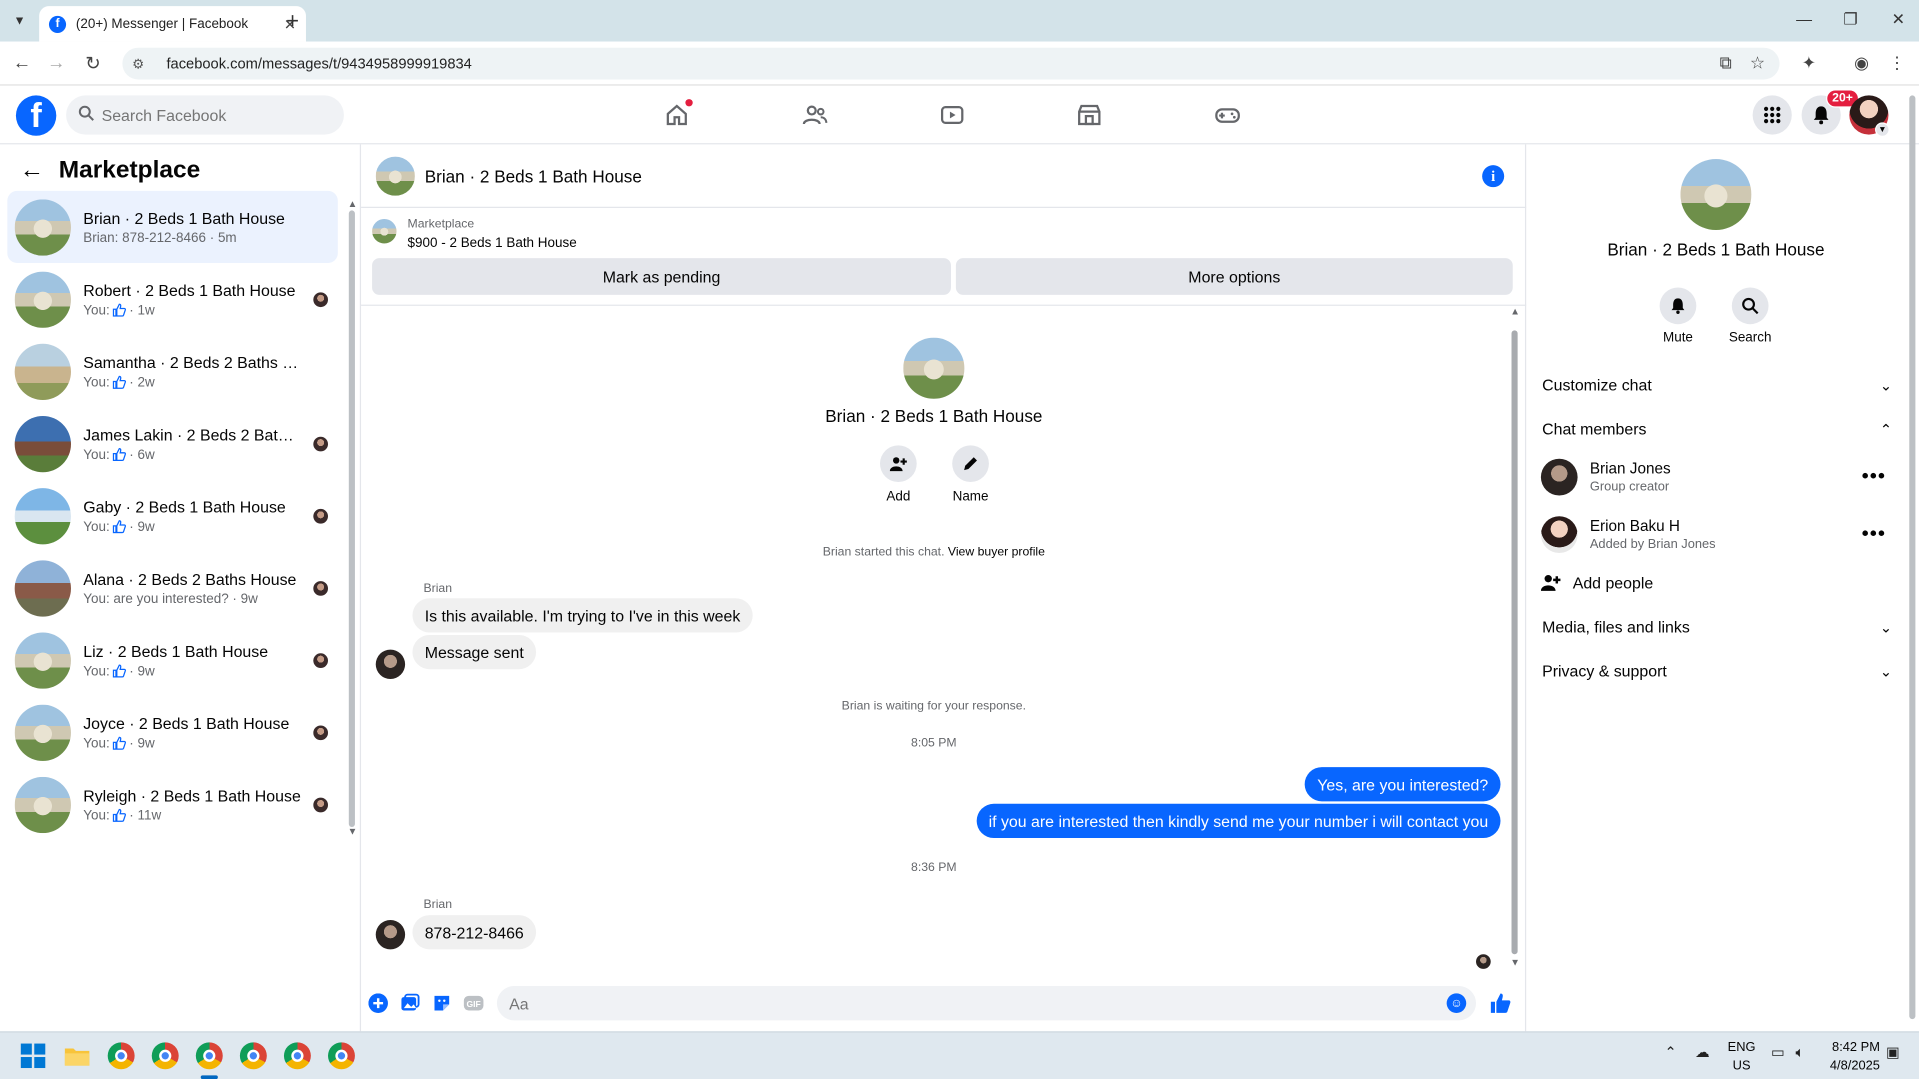 The image size is (1919, 1079). I want to click on listing-title: $900 - 2 Beds 1 Bath House, so click(492, 243).